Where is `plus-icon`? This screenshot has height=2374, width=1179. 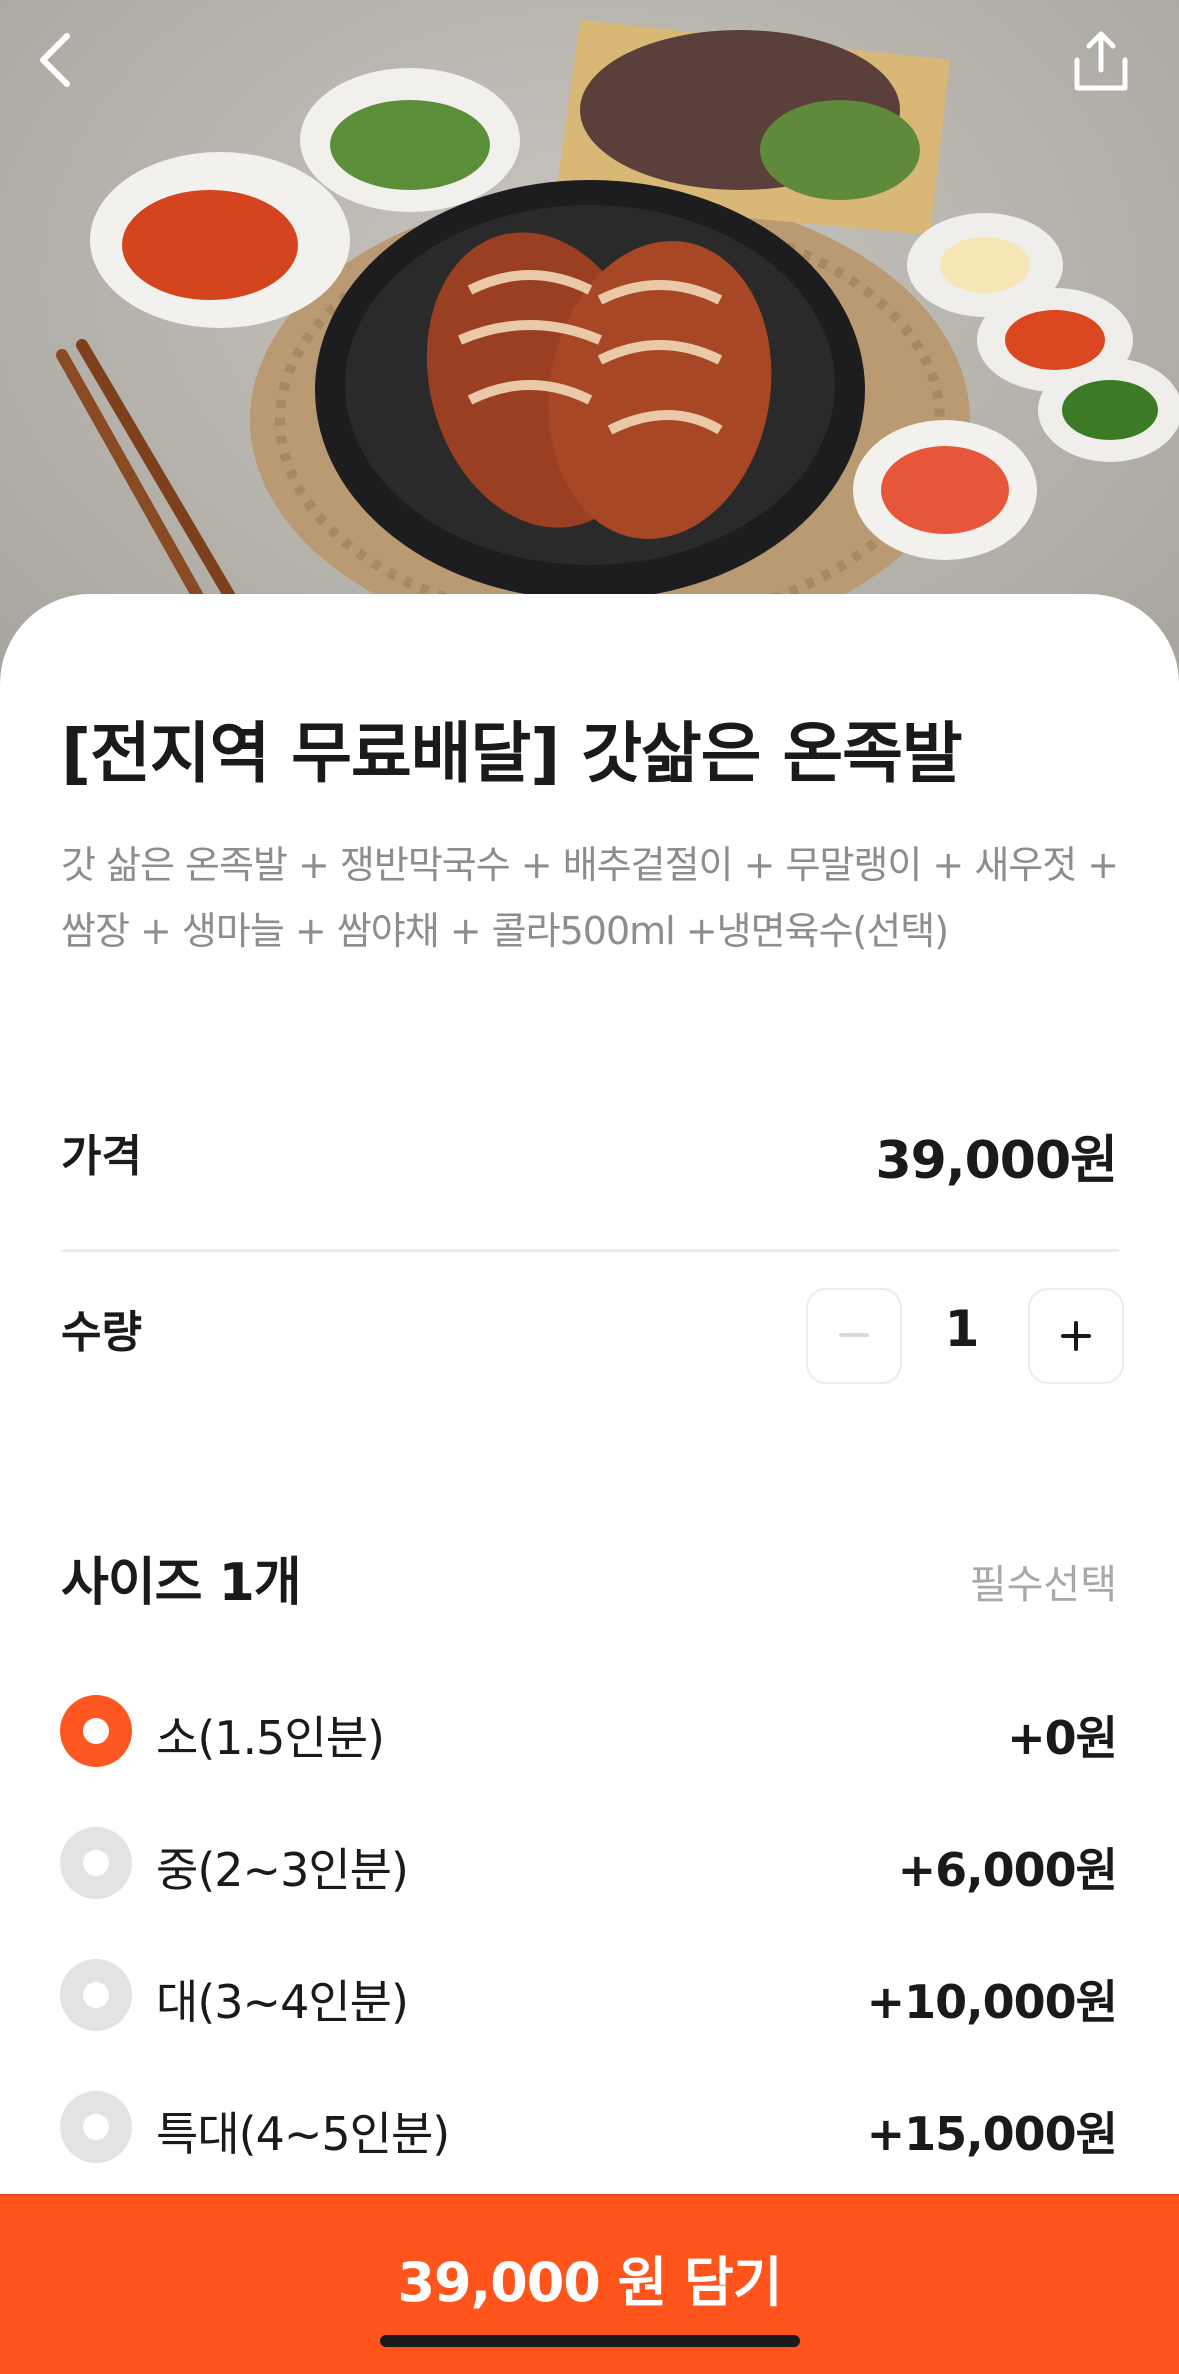
plus-icon is located at coordinates (1076, 1336).